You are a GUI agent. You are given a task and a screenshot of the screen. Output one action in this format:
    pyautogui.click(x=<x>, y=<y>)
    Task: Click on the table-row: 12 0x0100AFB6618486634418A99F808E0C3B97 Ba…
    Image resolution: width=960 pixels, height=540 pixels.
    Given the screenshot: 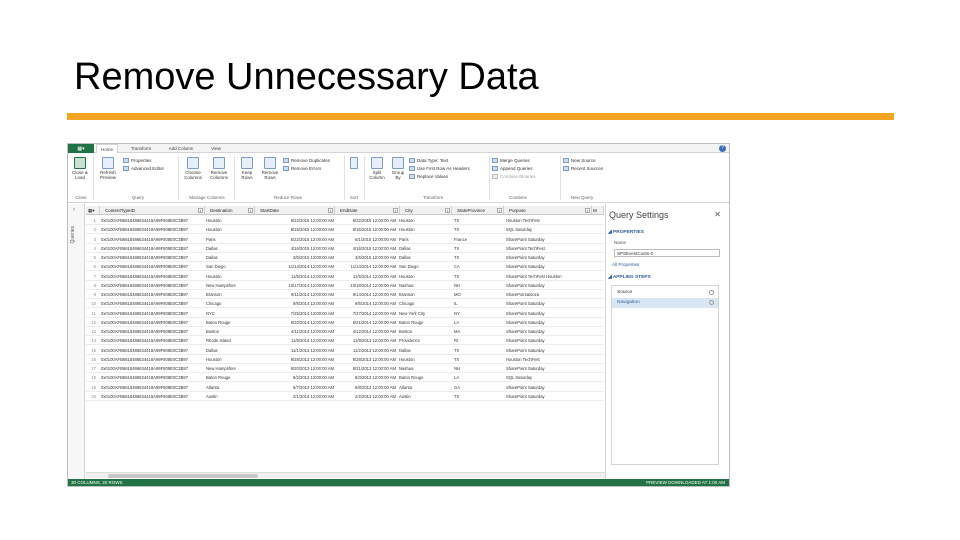 What is the action you would take?
    pyautogui.click(x=345, y=322)
    